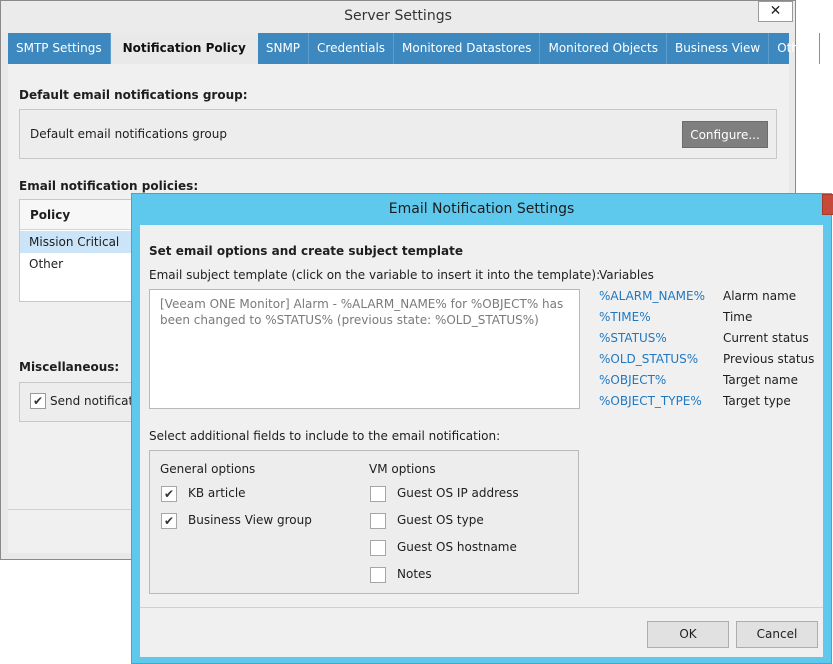  Describe the element at coordinates (69, 367) in the screenshot. I see `miscellaneous-heading: Miscellaneous:` at that location.